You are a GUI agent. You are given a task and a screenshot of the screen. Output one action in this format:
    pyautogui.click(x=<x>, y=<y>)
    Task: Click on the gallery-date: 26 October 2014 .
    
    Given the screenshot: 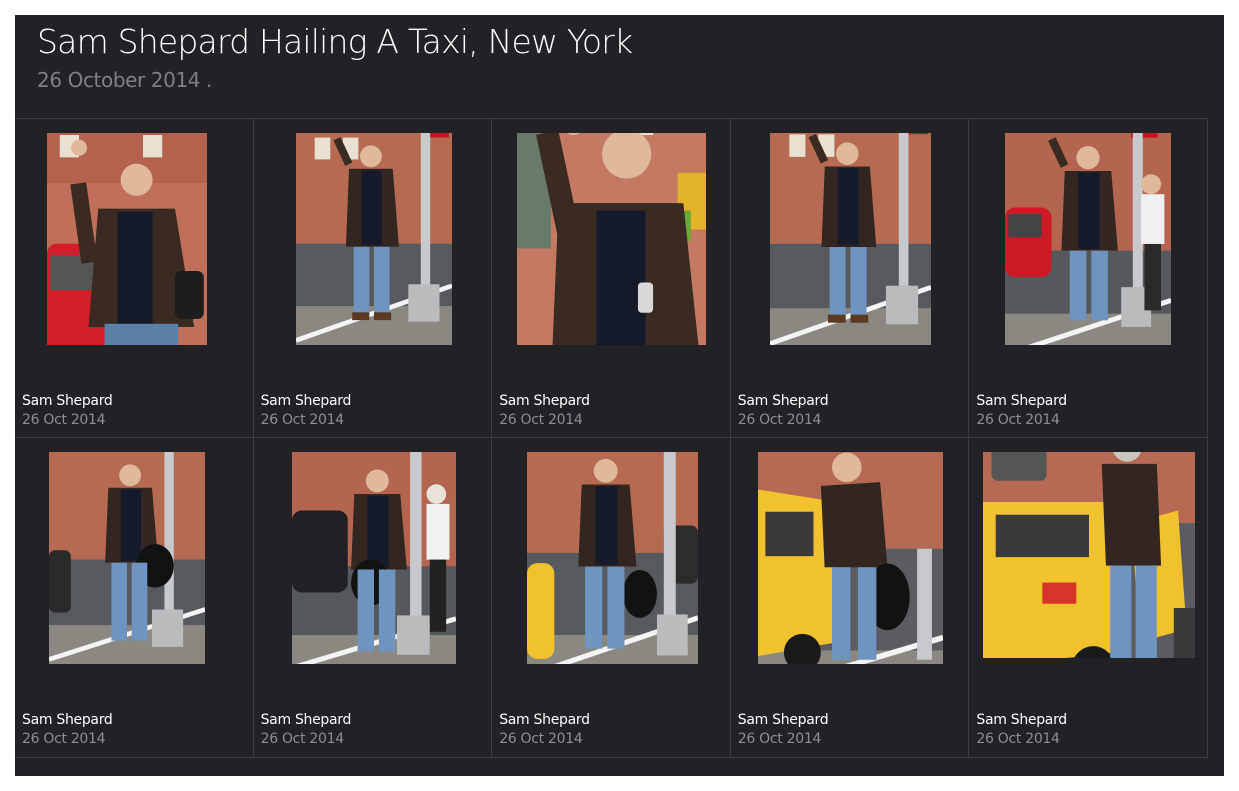 What is the action you would take?
    pyautogui.click(x=125, y=80)
    